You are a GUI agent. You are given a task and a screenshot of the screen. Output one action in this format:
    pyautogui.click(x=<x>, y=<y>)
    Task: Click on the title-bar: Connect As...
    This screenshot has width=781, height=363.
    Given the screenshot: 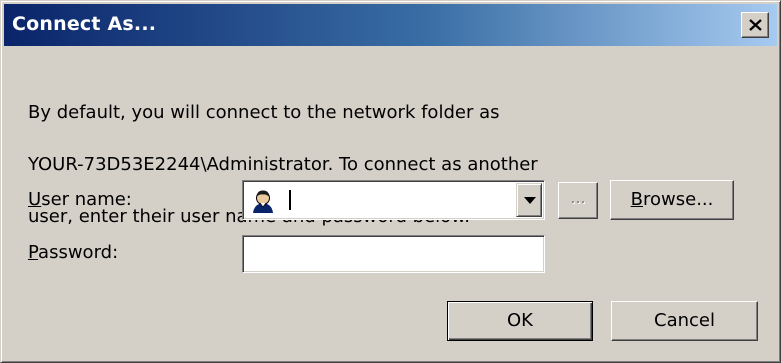 What is the action you would take?
    pyautogui.click(x=390, y=25)
    